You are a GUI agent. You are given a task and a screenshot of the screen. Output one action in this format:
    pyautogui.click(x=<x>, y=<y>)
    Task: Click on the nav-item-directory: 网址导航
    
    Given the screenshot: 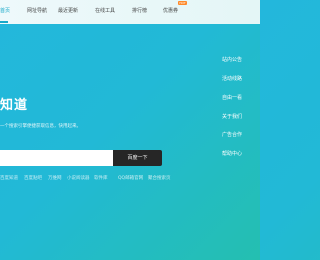 What is the action you would take?
    pyautogui.click(x=37, y=11)
    